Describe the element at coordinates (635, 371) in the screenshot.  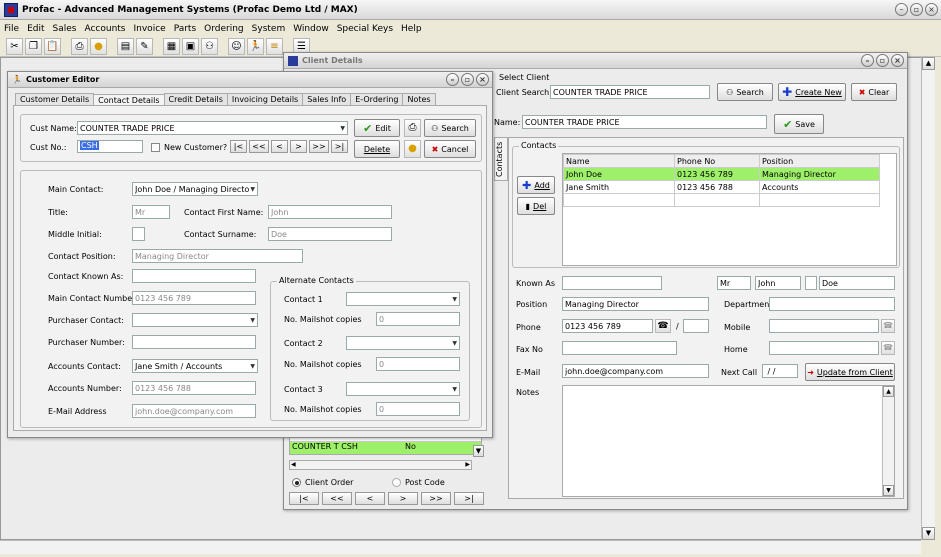
I see `email-input` at that location.